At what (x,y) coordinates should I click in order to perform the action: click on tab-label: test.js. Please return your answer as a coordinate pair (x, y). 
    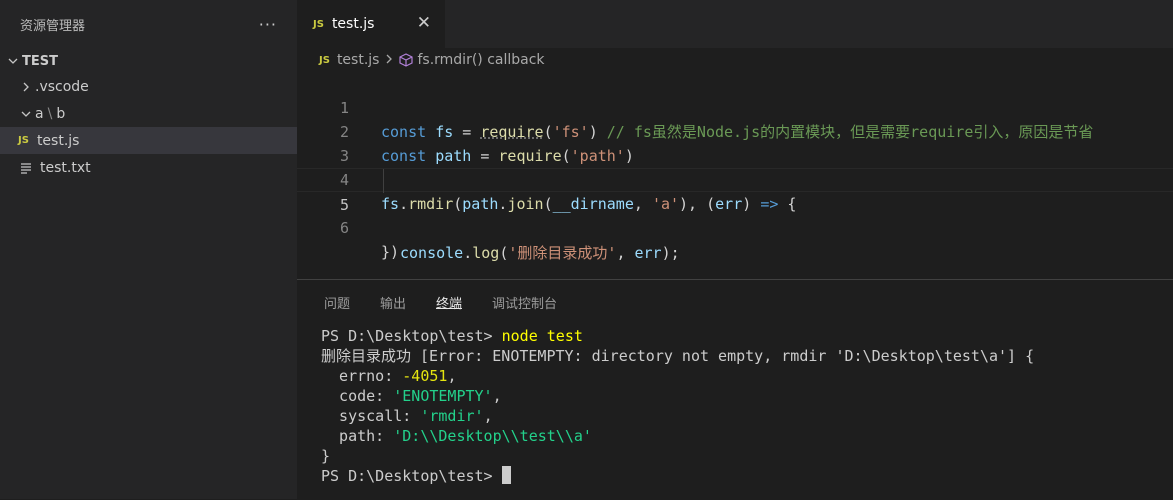
    Looking at the image, I should click on (353, 24).